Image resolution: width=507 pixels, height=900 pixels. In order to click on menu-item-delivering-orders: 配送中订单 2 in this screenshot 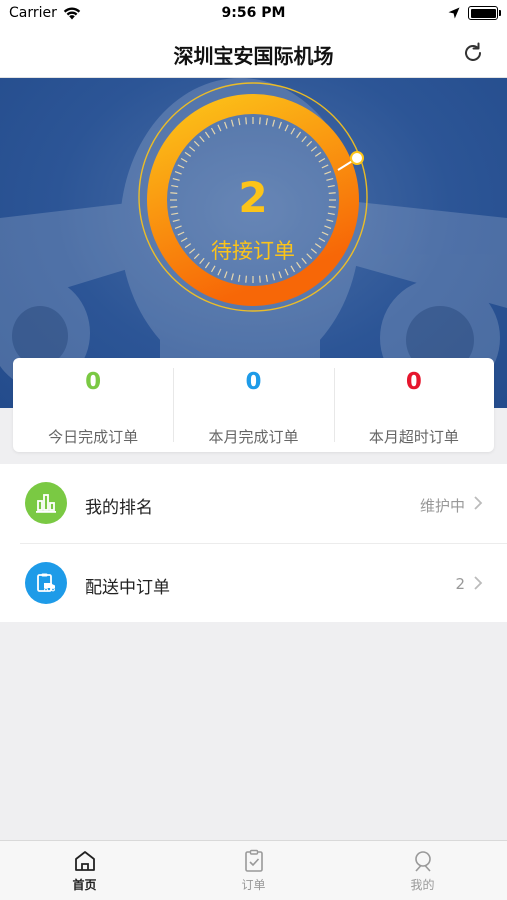, I will do `click(263, 582)`.